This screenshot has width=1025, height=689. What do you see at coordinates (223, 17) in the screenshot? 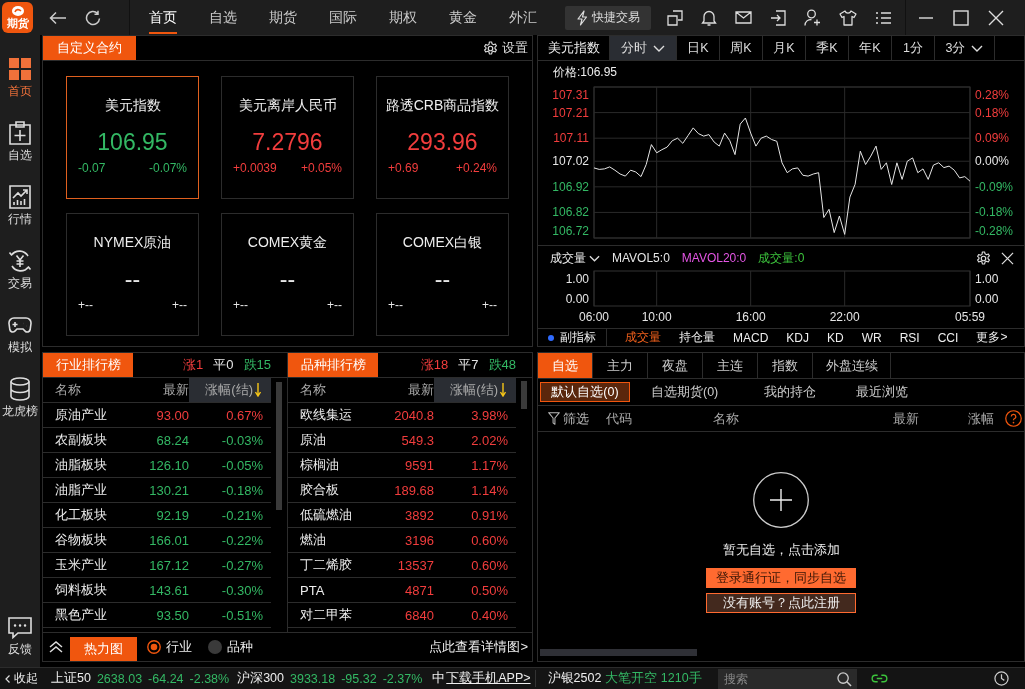
I see `nav-tab: 自选` at bounding box center [223, 17].